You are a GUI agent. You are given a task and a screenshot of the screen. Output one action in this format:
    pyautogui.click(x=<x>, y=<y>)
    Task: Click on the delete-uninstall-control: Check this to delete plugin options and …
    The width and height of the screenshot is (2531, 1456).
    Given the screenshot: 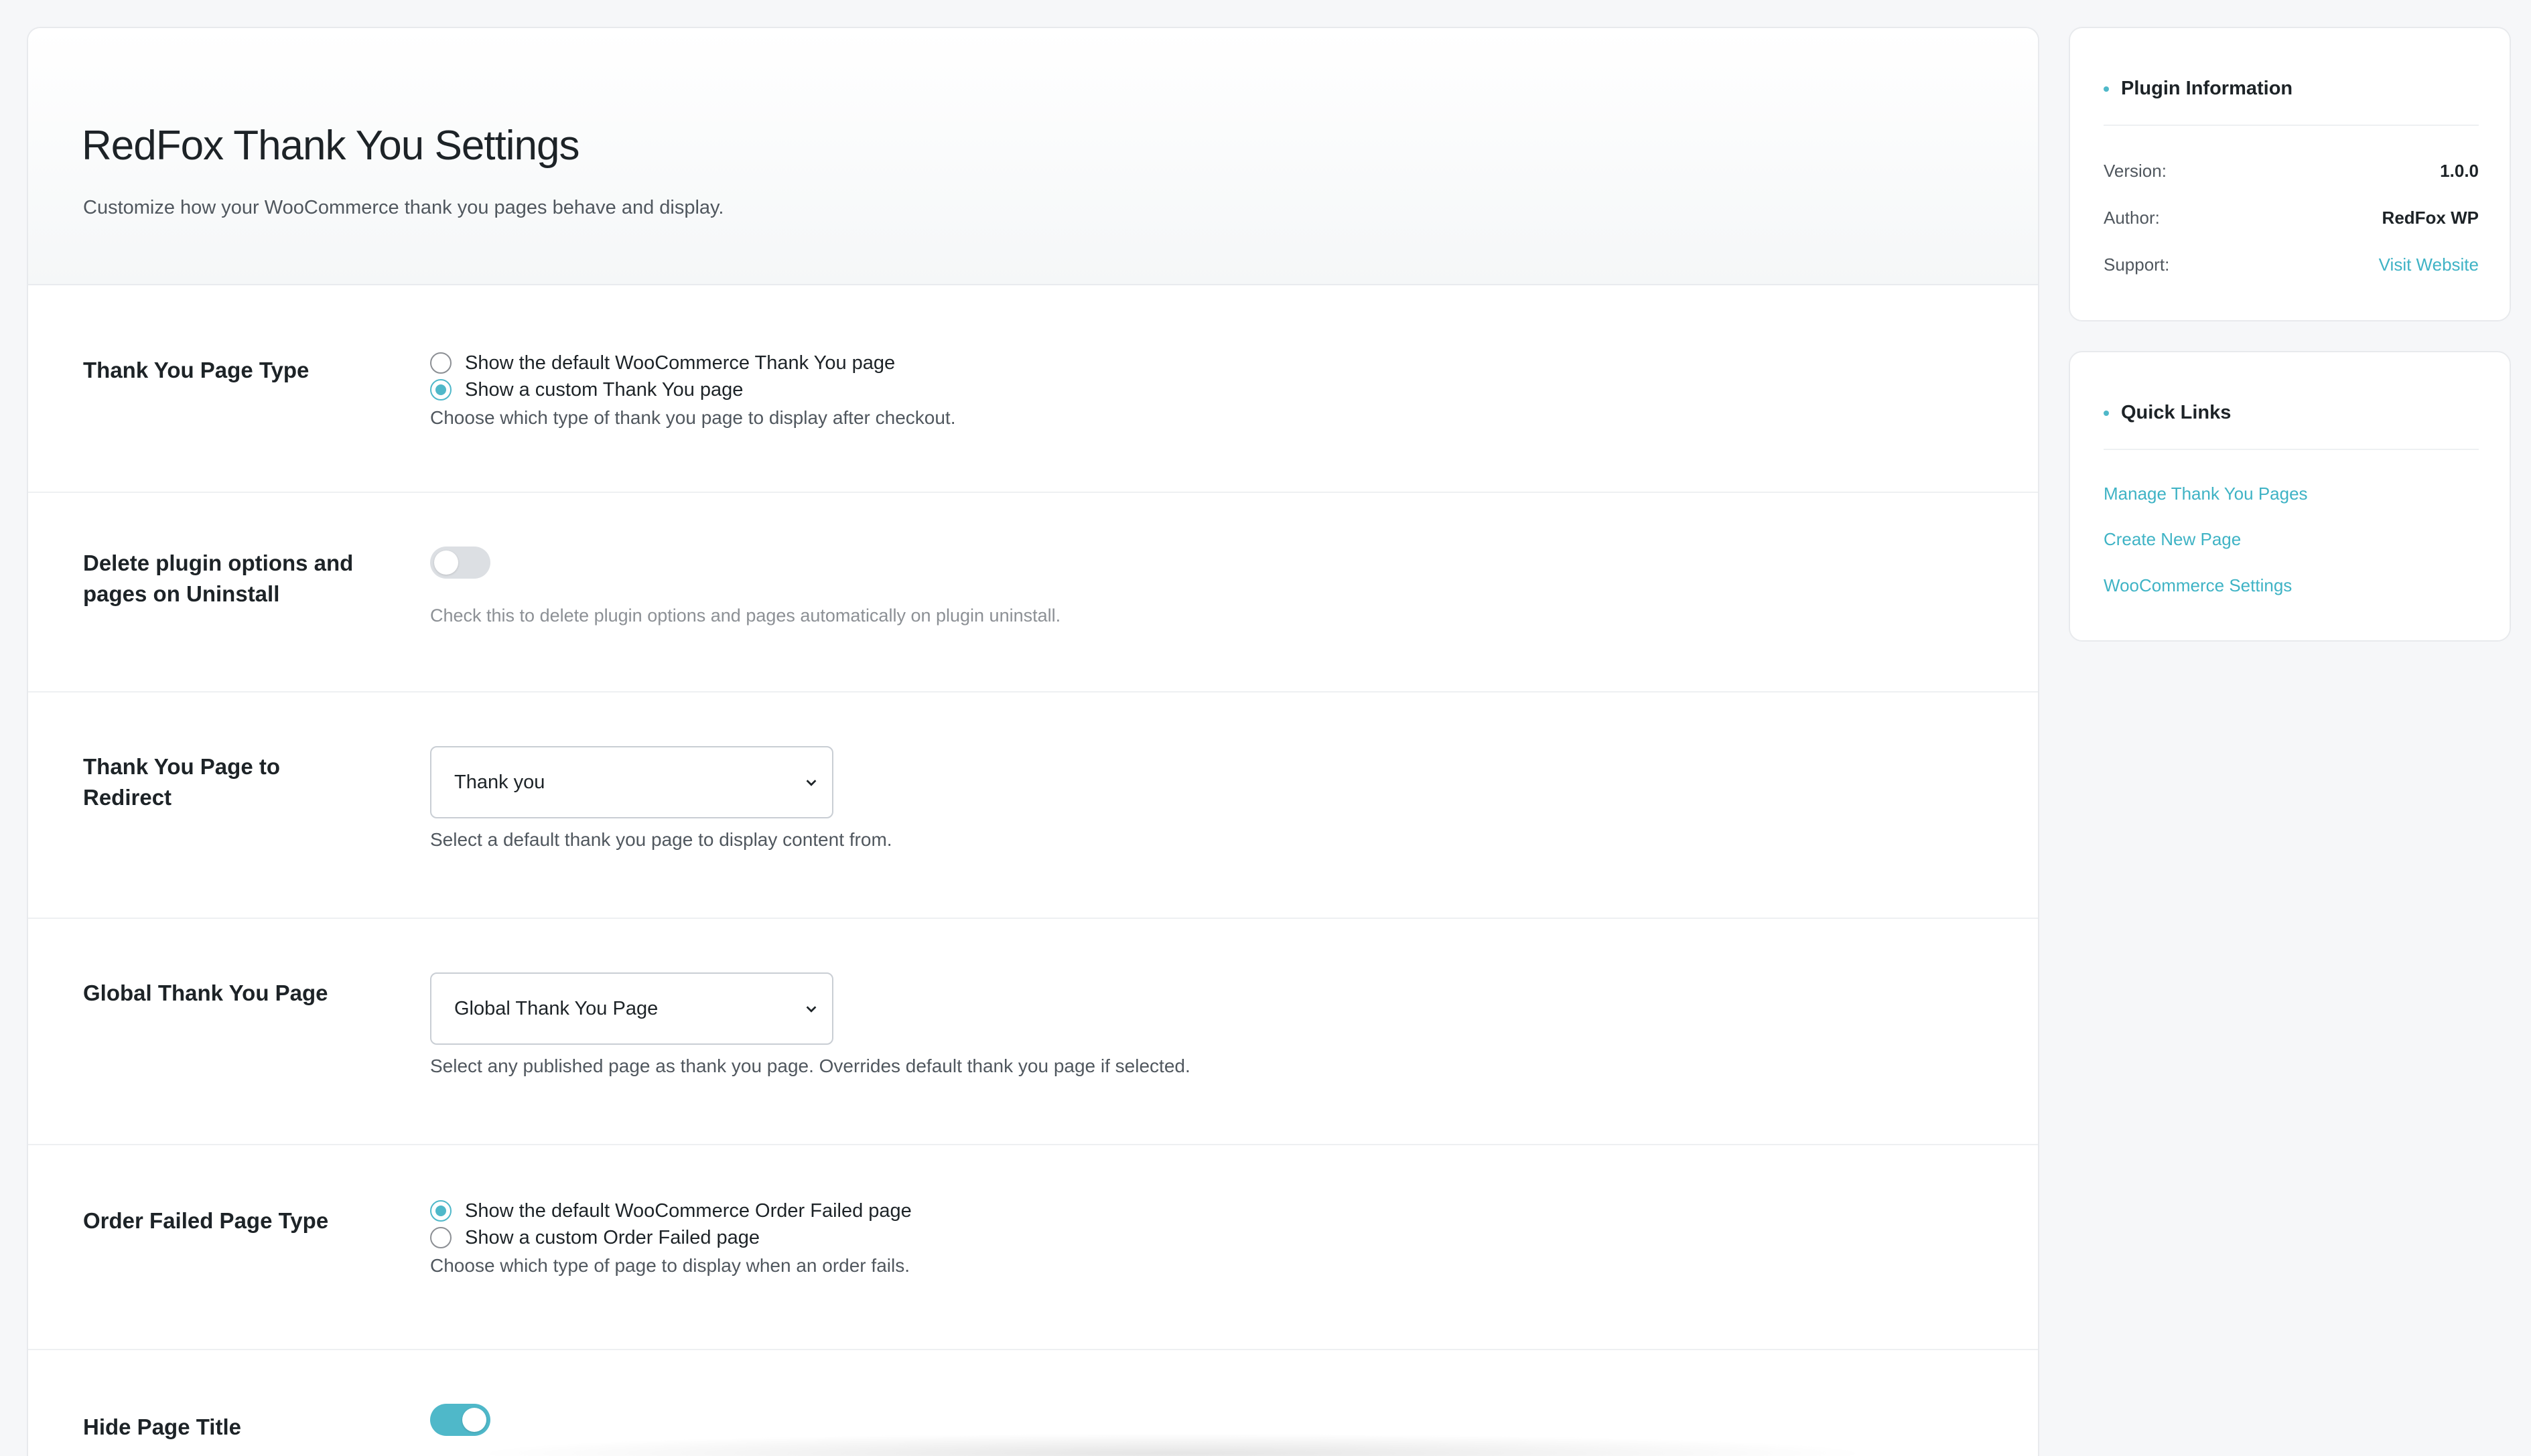 What is the action you would take?
    pyautogui.click(x=745, y=586)
    